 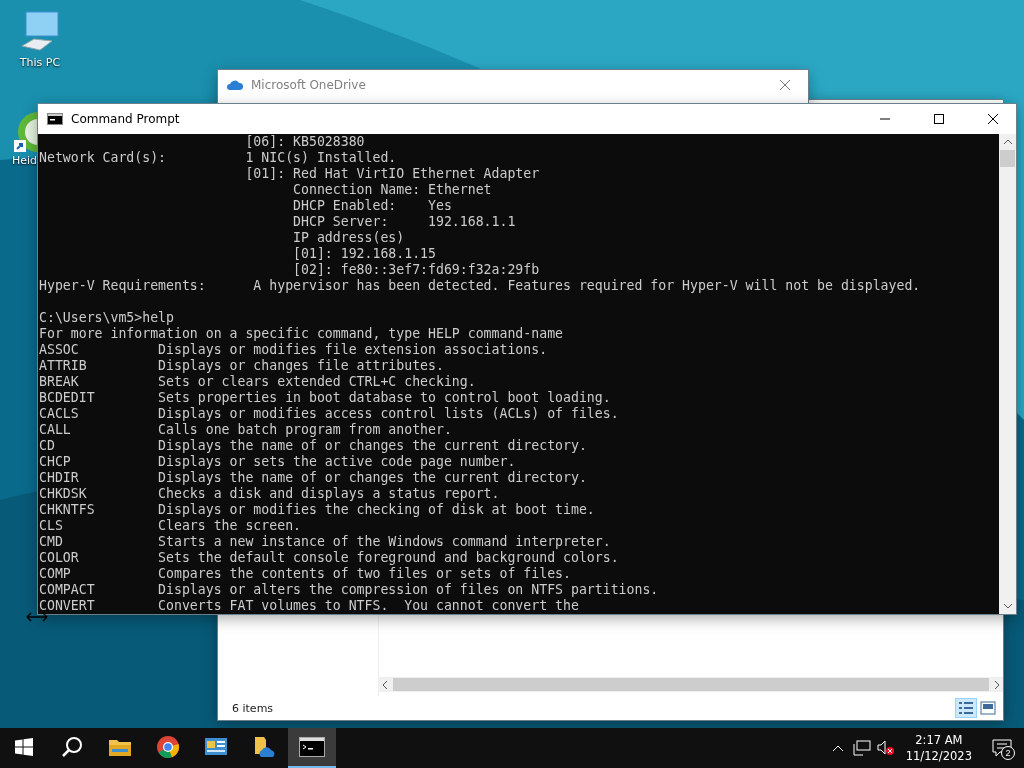 I want to click on taskbar-app, so click(x=312, y=748).